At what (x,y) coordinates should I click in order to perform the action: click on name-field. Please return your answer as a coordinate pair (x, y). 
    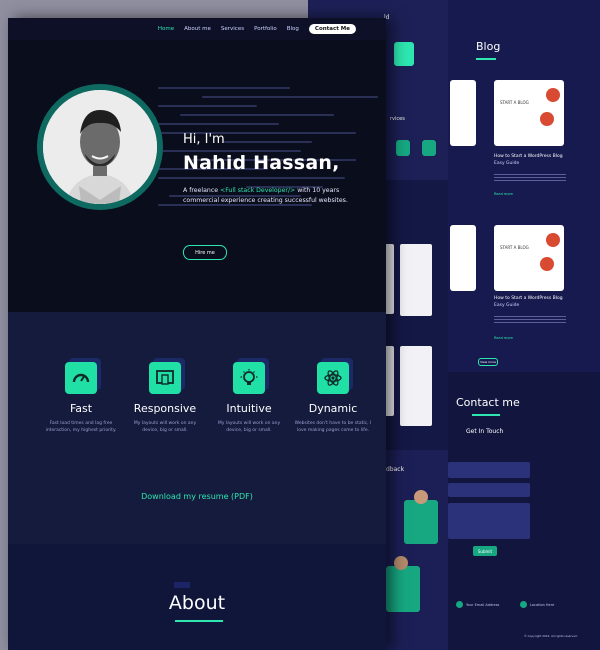
    Looking at the image, I should click on (489, 470).